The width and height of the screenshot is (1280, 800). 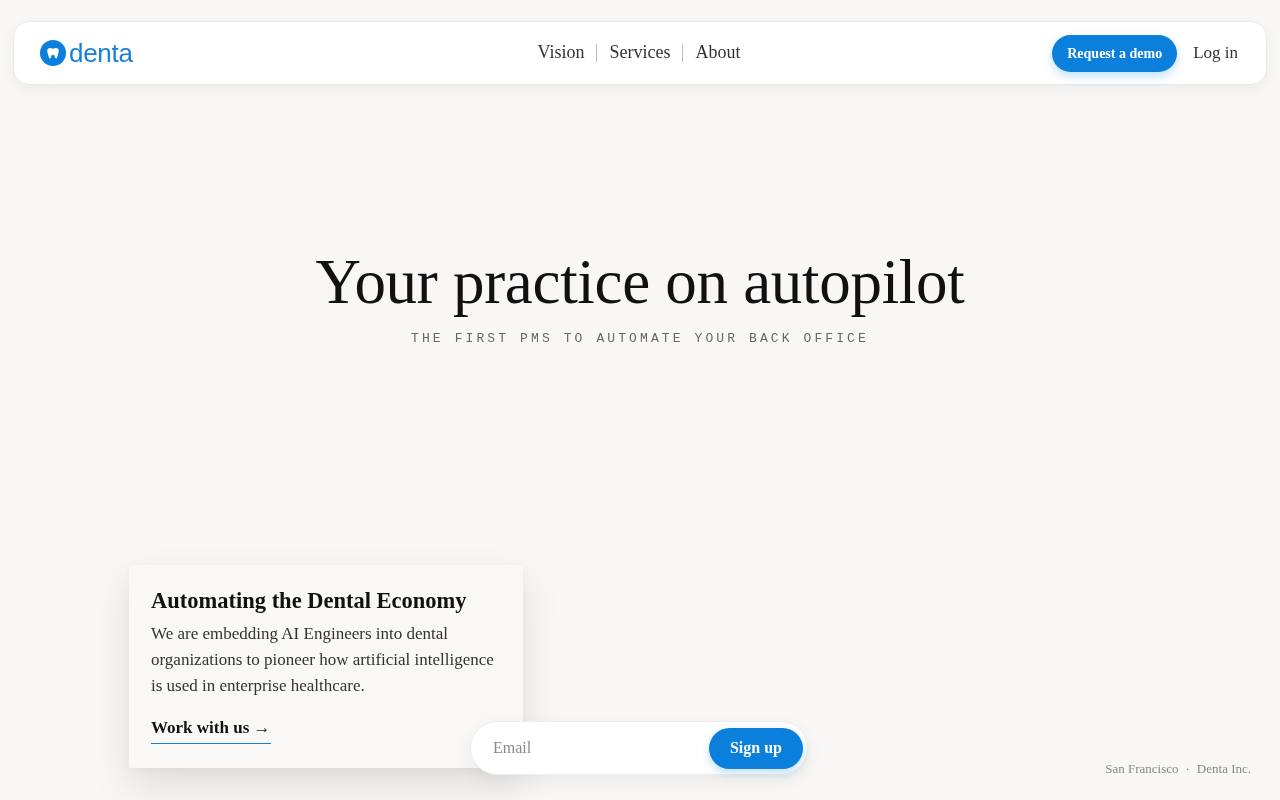 What do you see at coordinates (755, 748) in the screenshot?
I see `sign-up-button: Sign up` at bounding box center [755, 748].